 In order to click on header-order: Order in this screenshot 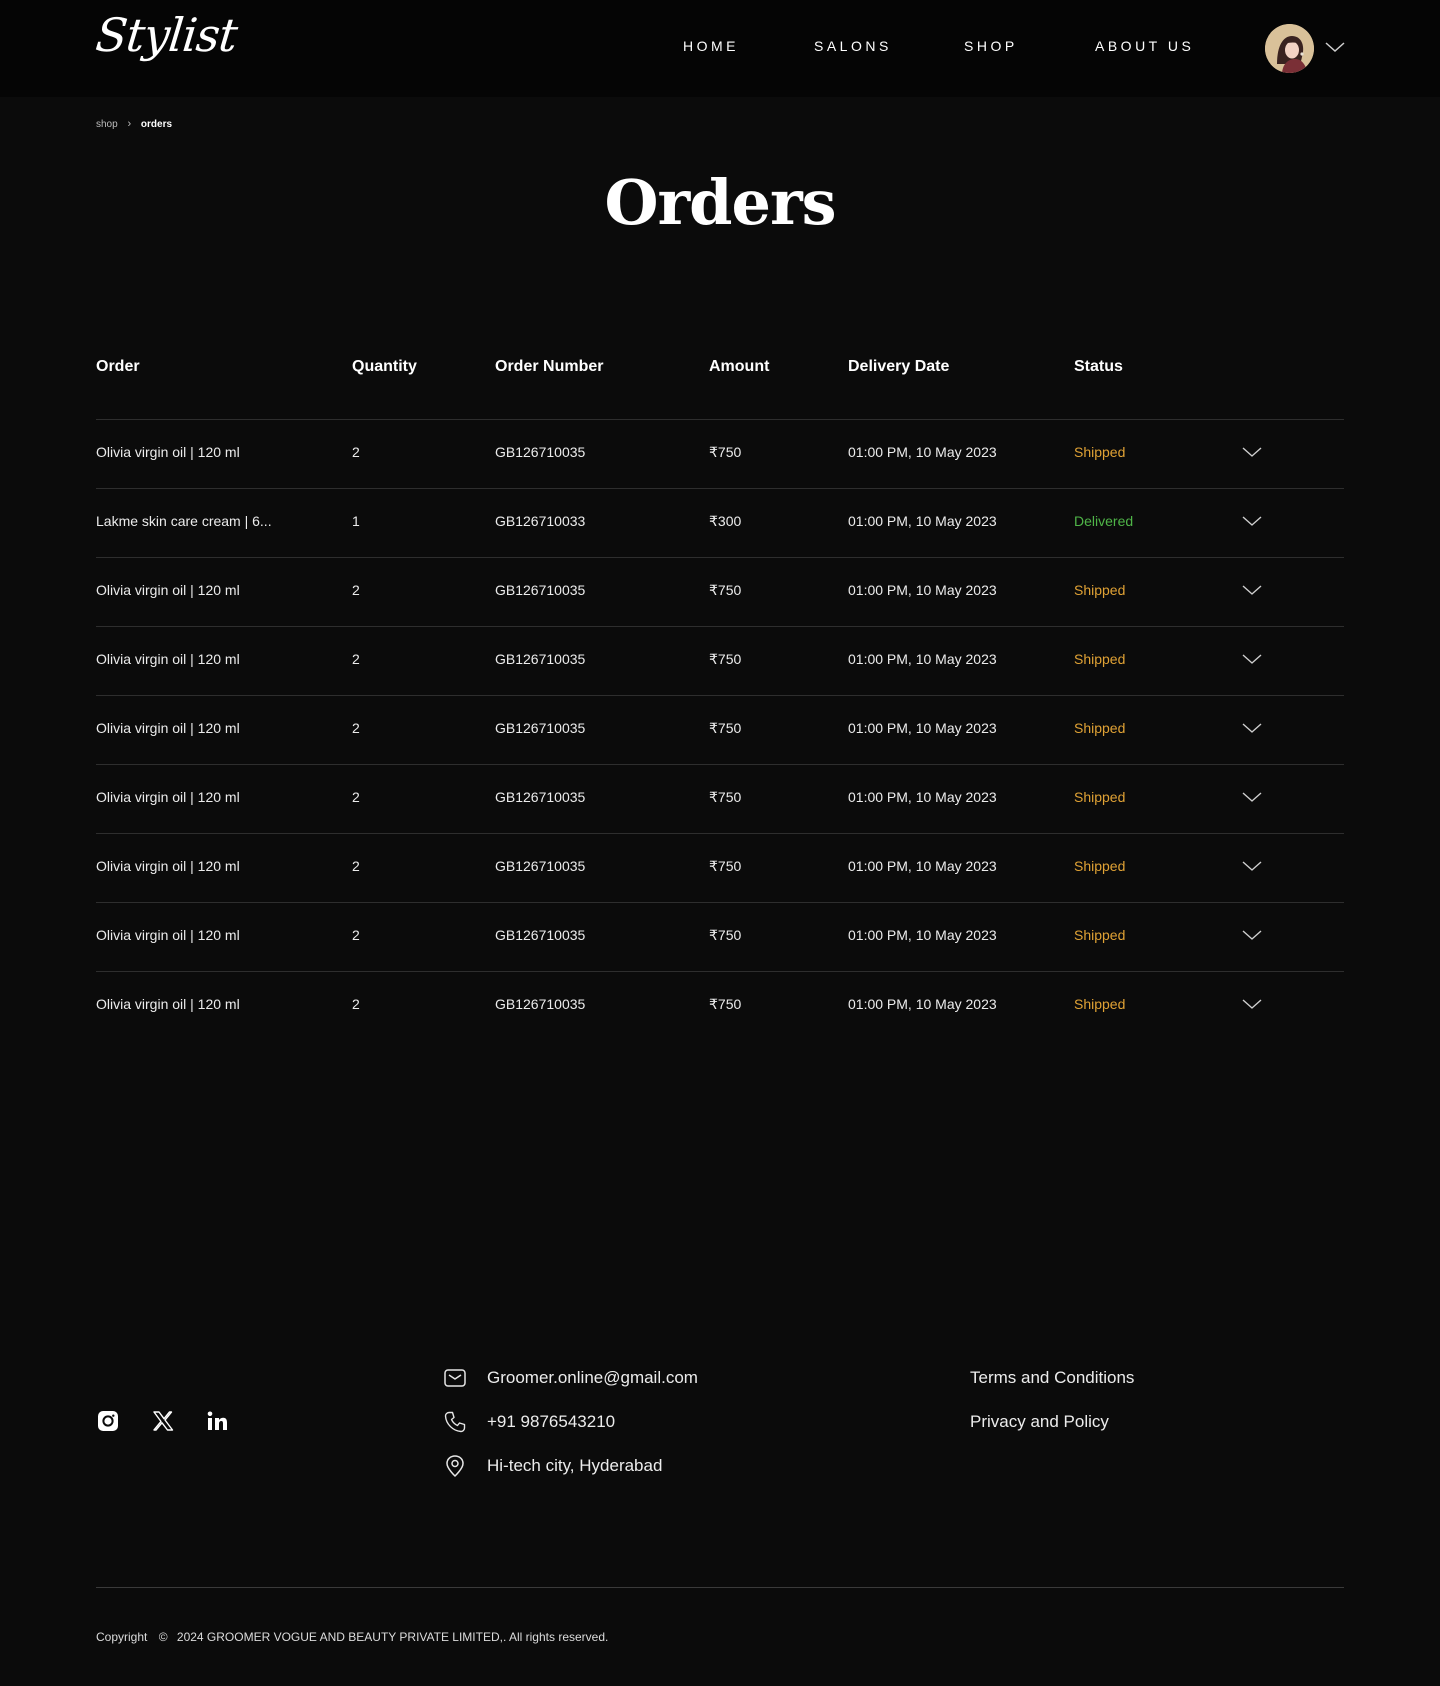, I will do `click(118, 366)`.